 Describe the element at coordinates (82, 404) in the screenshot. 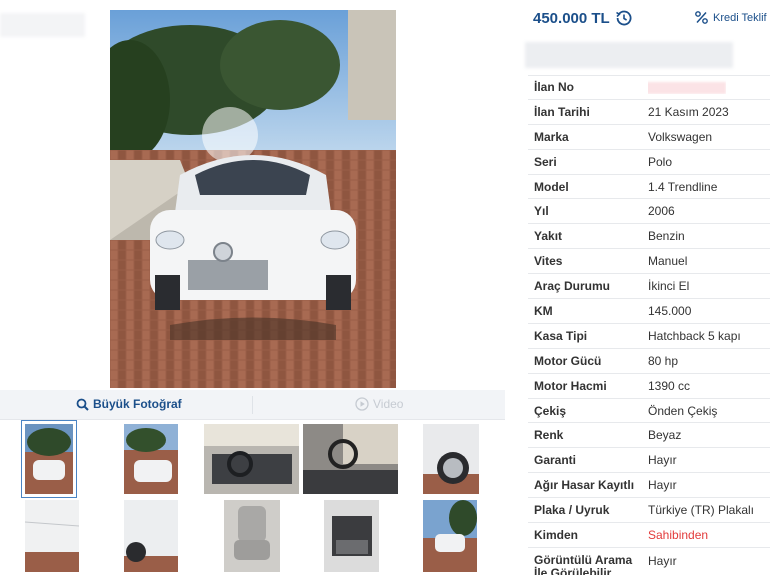

I see `magnifier-icon` at that location.